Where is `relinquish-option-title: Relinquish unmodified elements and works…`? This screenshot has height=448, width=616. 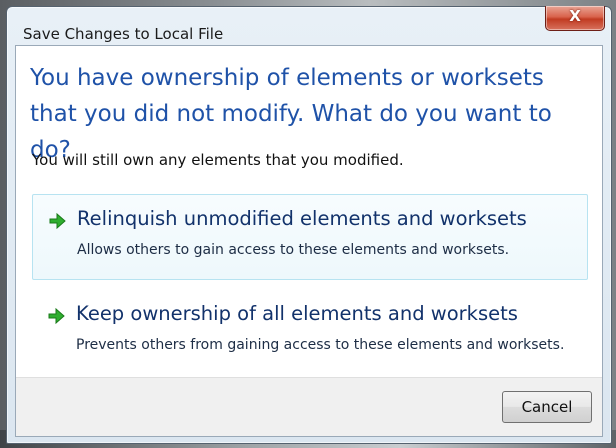 relinquish-option-title: Relinquish unmodified elements and works… is located at coordinates (302, 218).